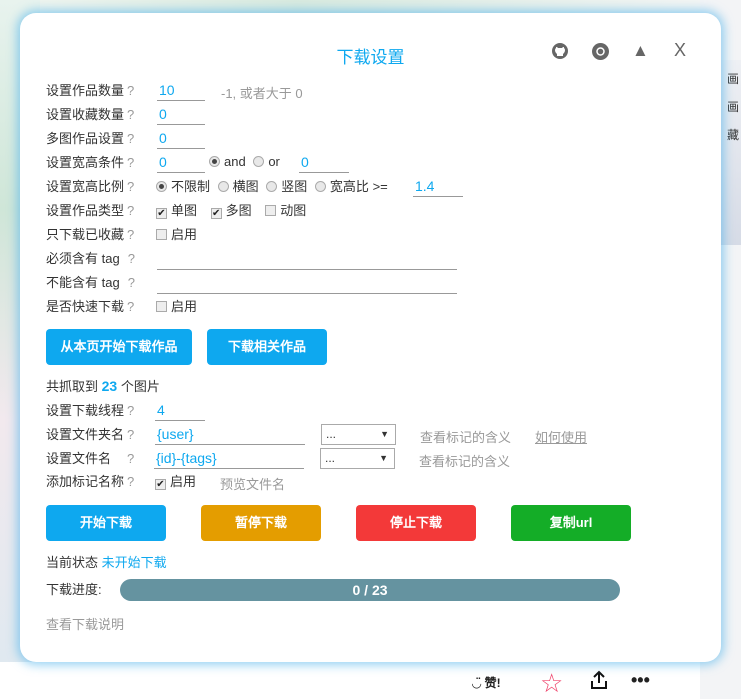 The height and width of the screenshot is (699, 741). What do you see at coordinates (640, 51) in the screenshot?
I see `collapse-icon: ▲` at bounding box center [640, 51].